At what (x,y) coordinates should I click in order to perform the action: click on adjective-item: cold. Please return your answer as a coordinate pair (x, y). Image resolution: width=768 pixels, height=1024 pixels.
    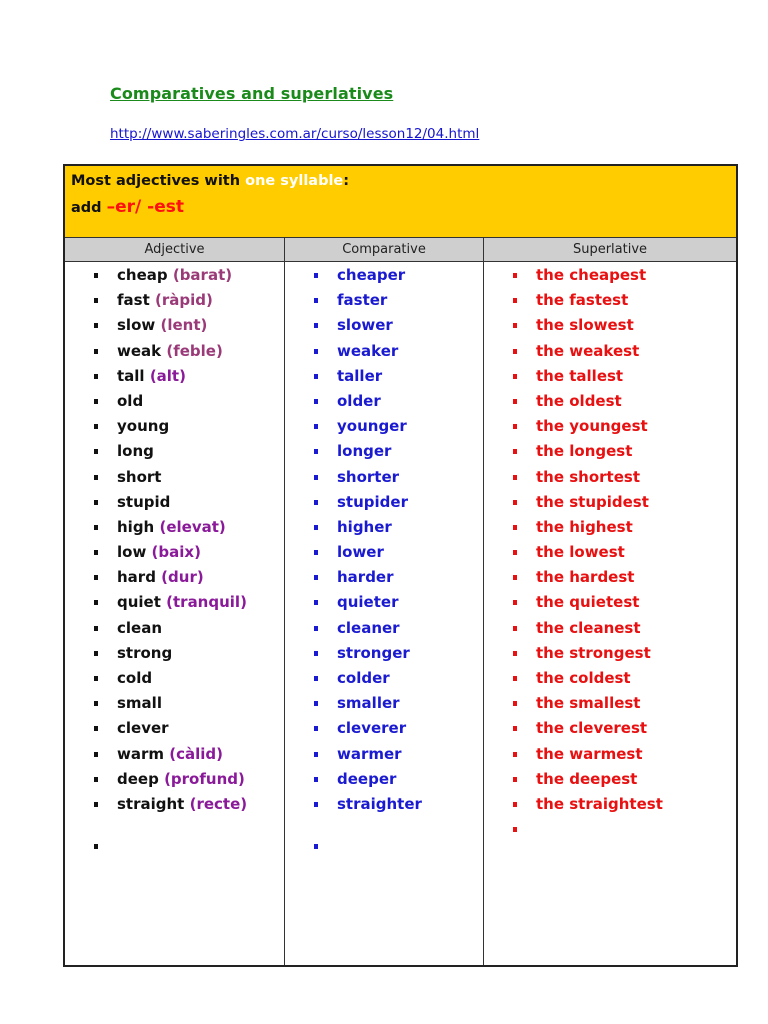
    Looking at the image, I should click on (174, 678).